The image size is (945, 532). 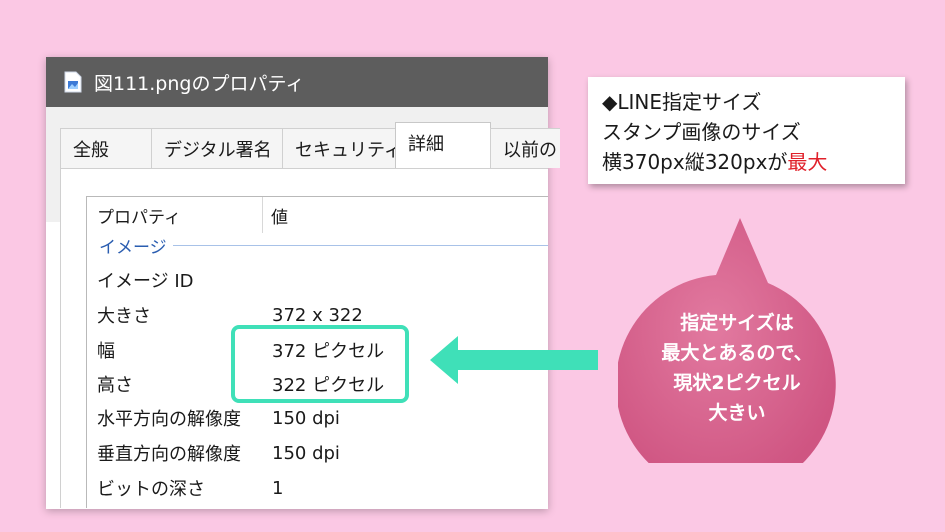 What do you see at coordinates (151, 489) in the screenshot?
I see `property-name: ビットの深さ` at bounding box center [151, 489].